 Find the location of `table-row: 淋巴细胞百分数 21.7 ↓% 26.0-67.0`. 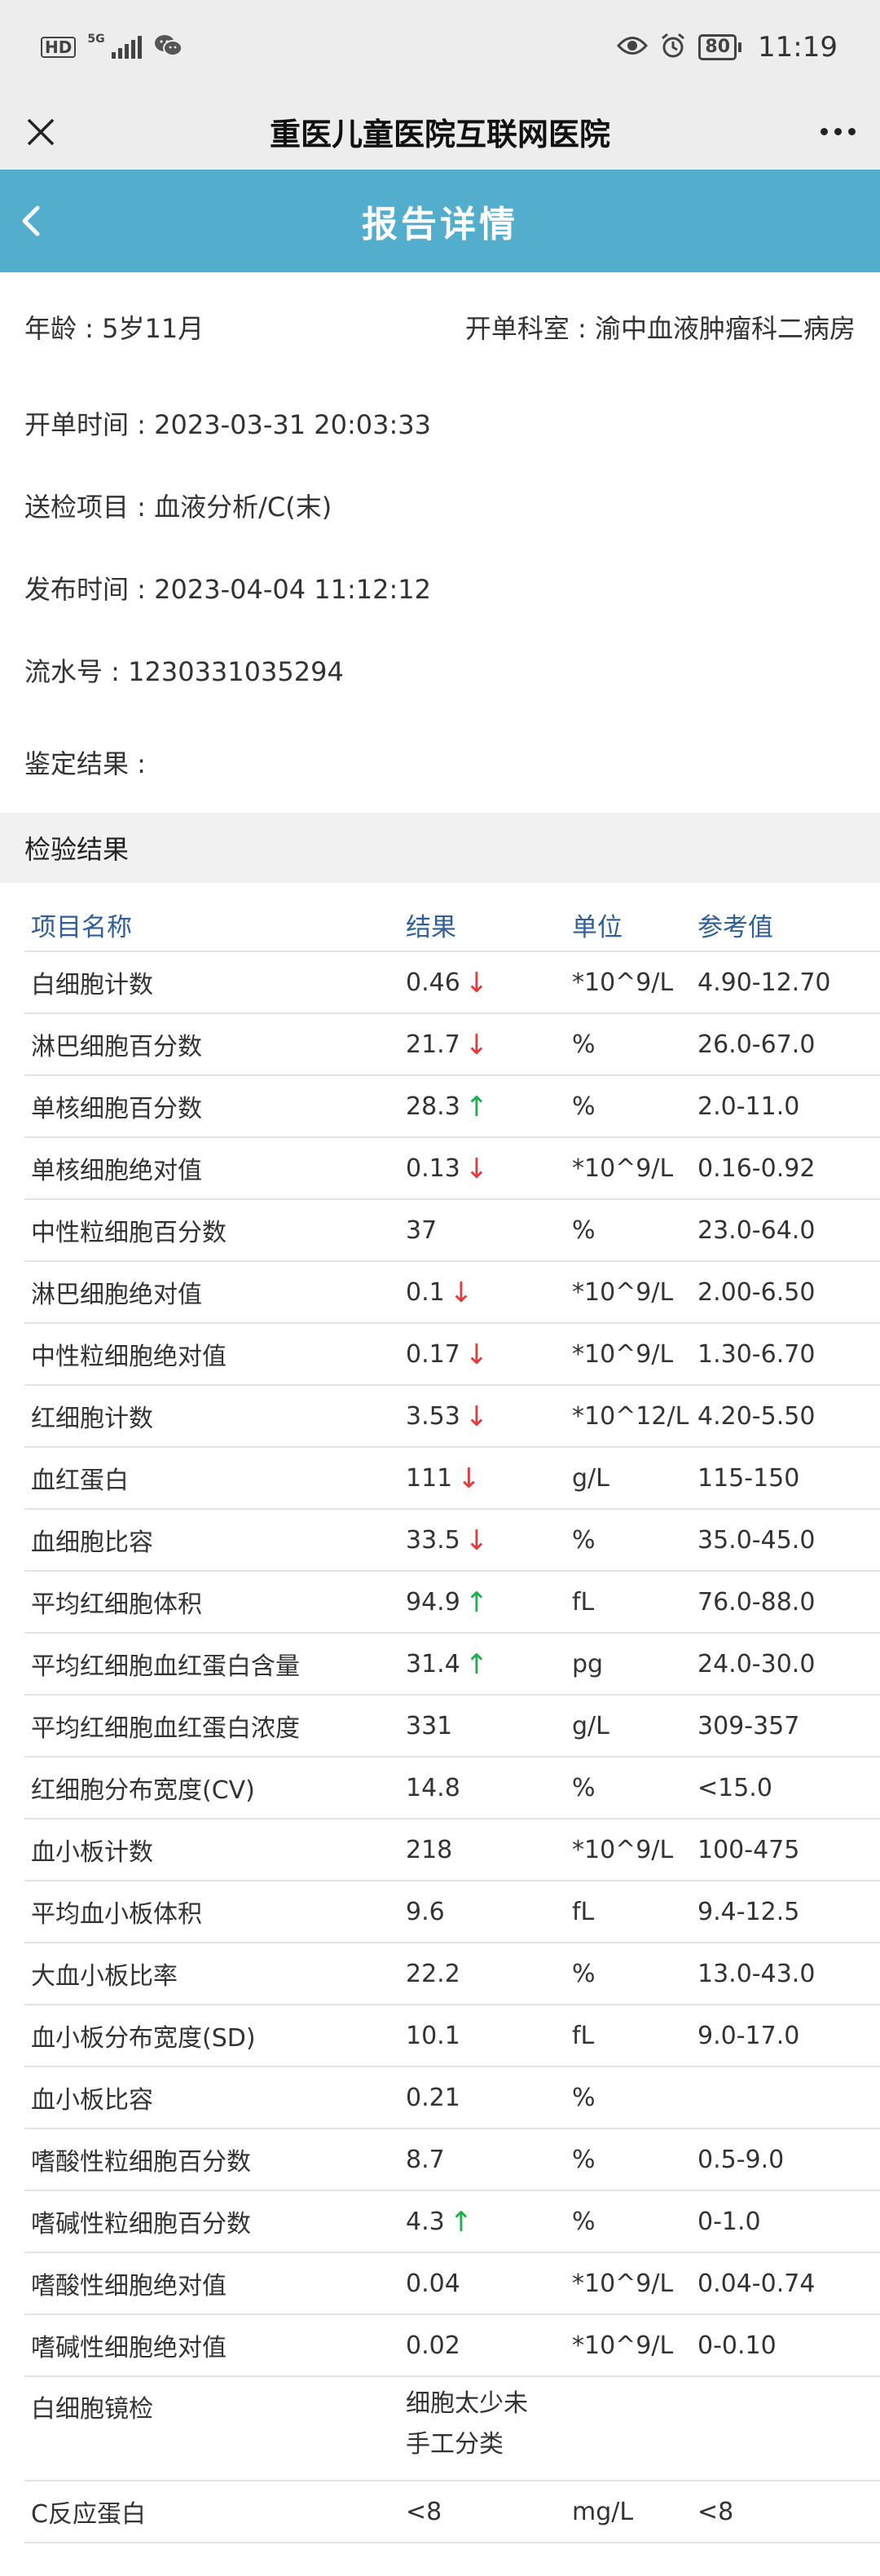

table-row: 淋巴细胞百分数 21.7 ↓% 26.0-67.0 is located at coordinates (452, 1044).